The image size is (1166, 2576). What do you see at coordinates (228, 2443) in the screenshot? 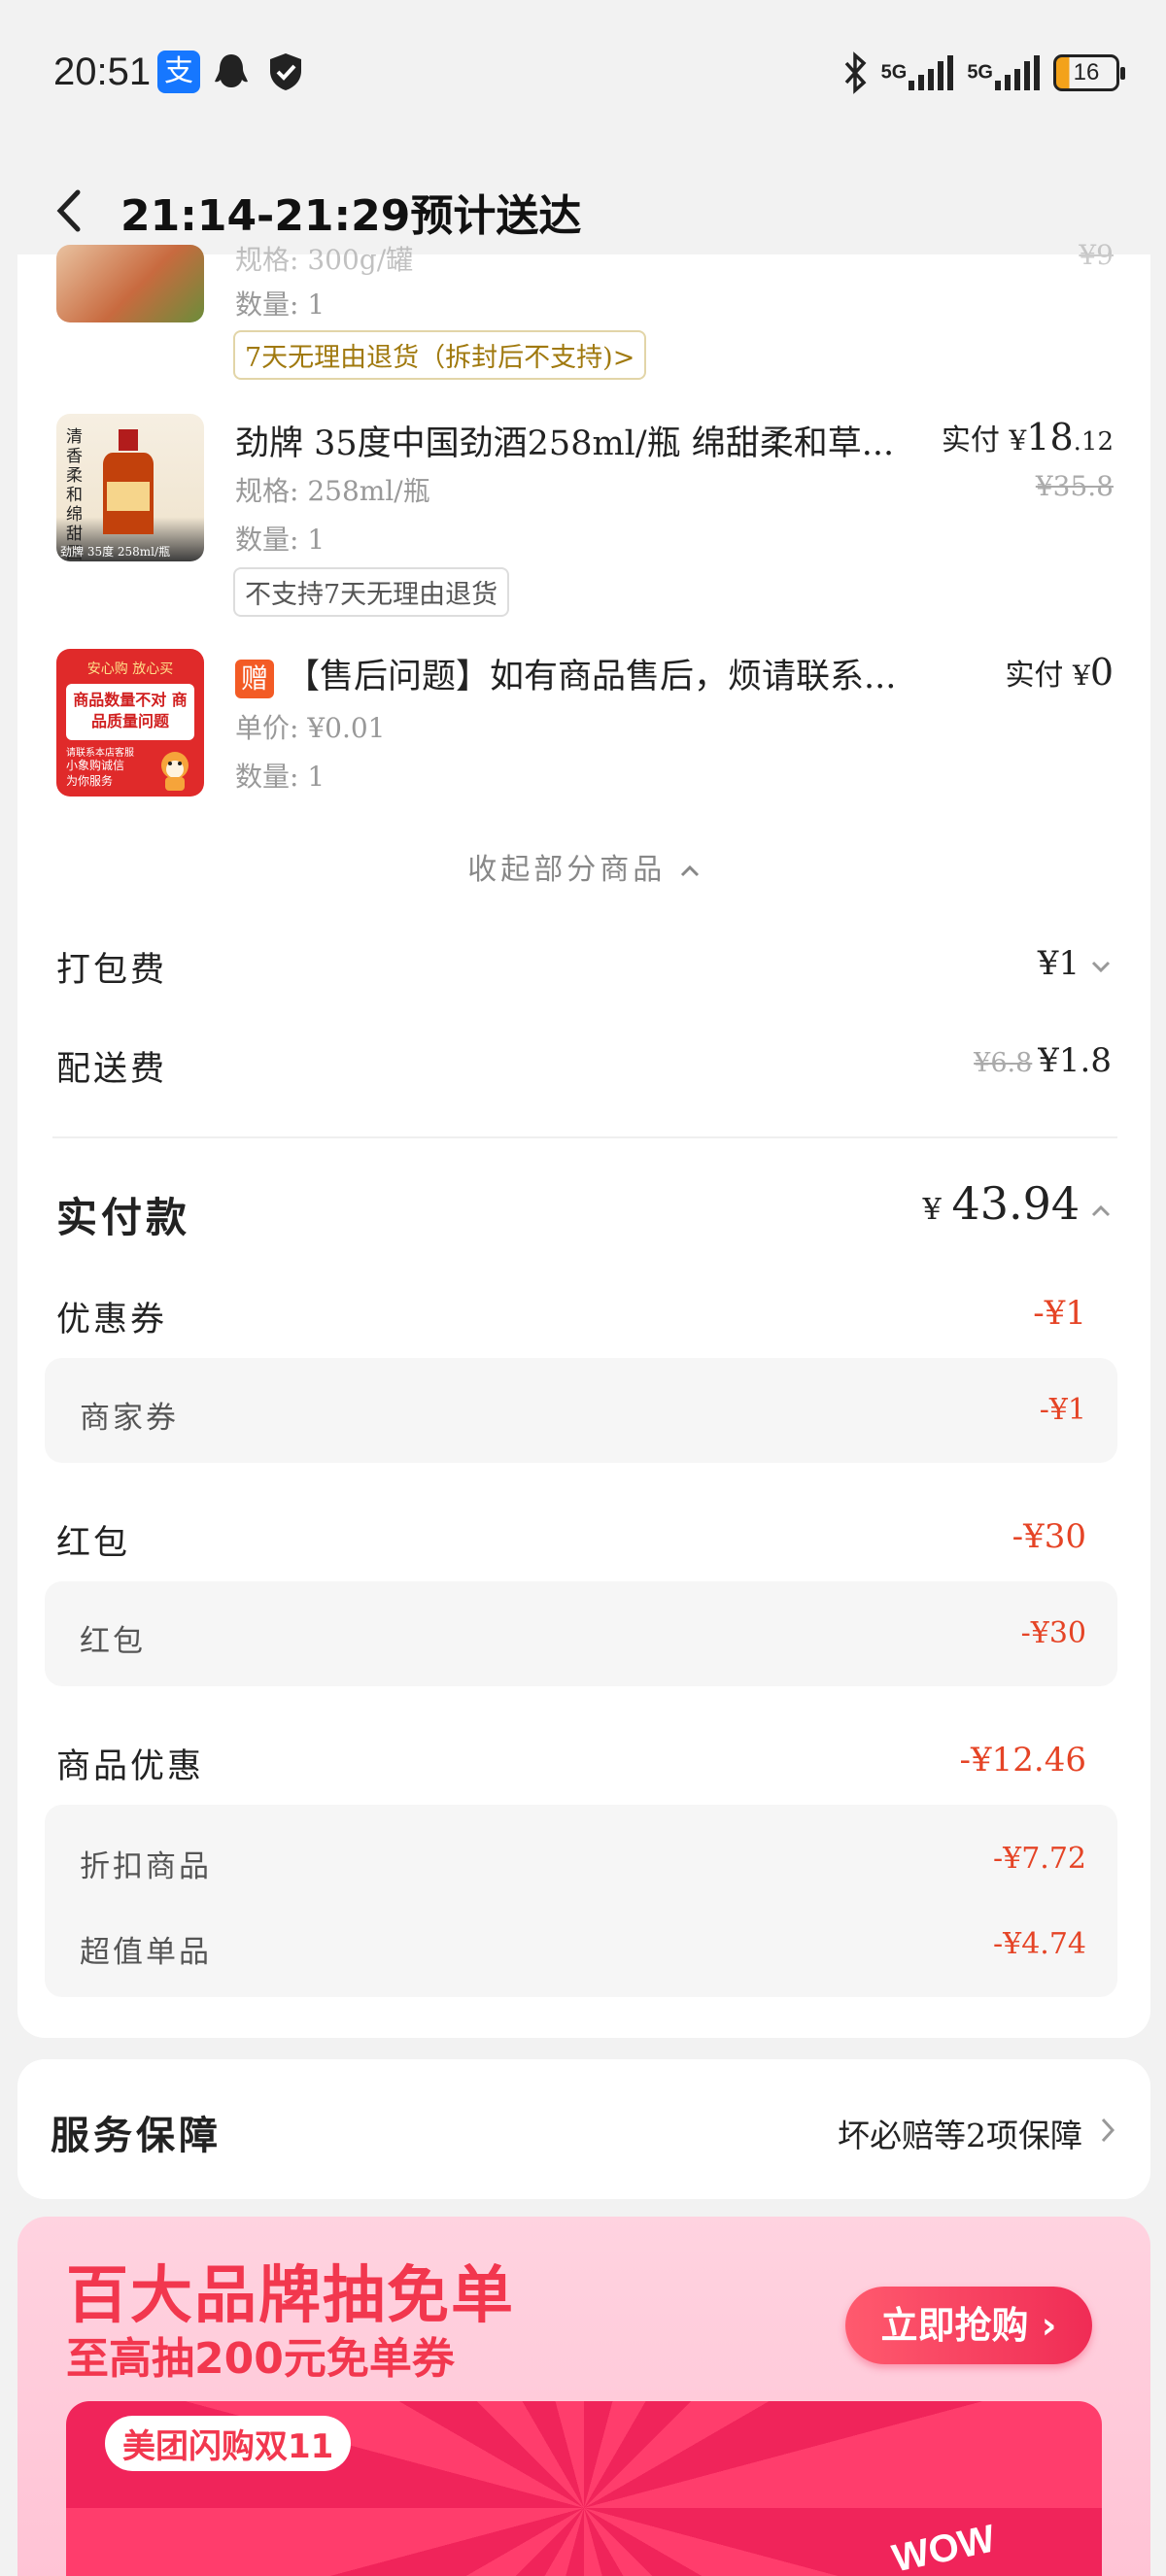
I see `meituan-flash-logo: 美团闪购双11` at bounding box center [228, 2443].